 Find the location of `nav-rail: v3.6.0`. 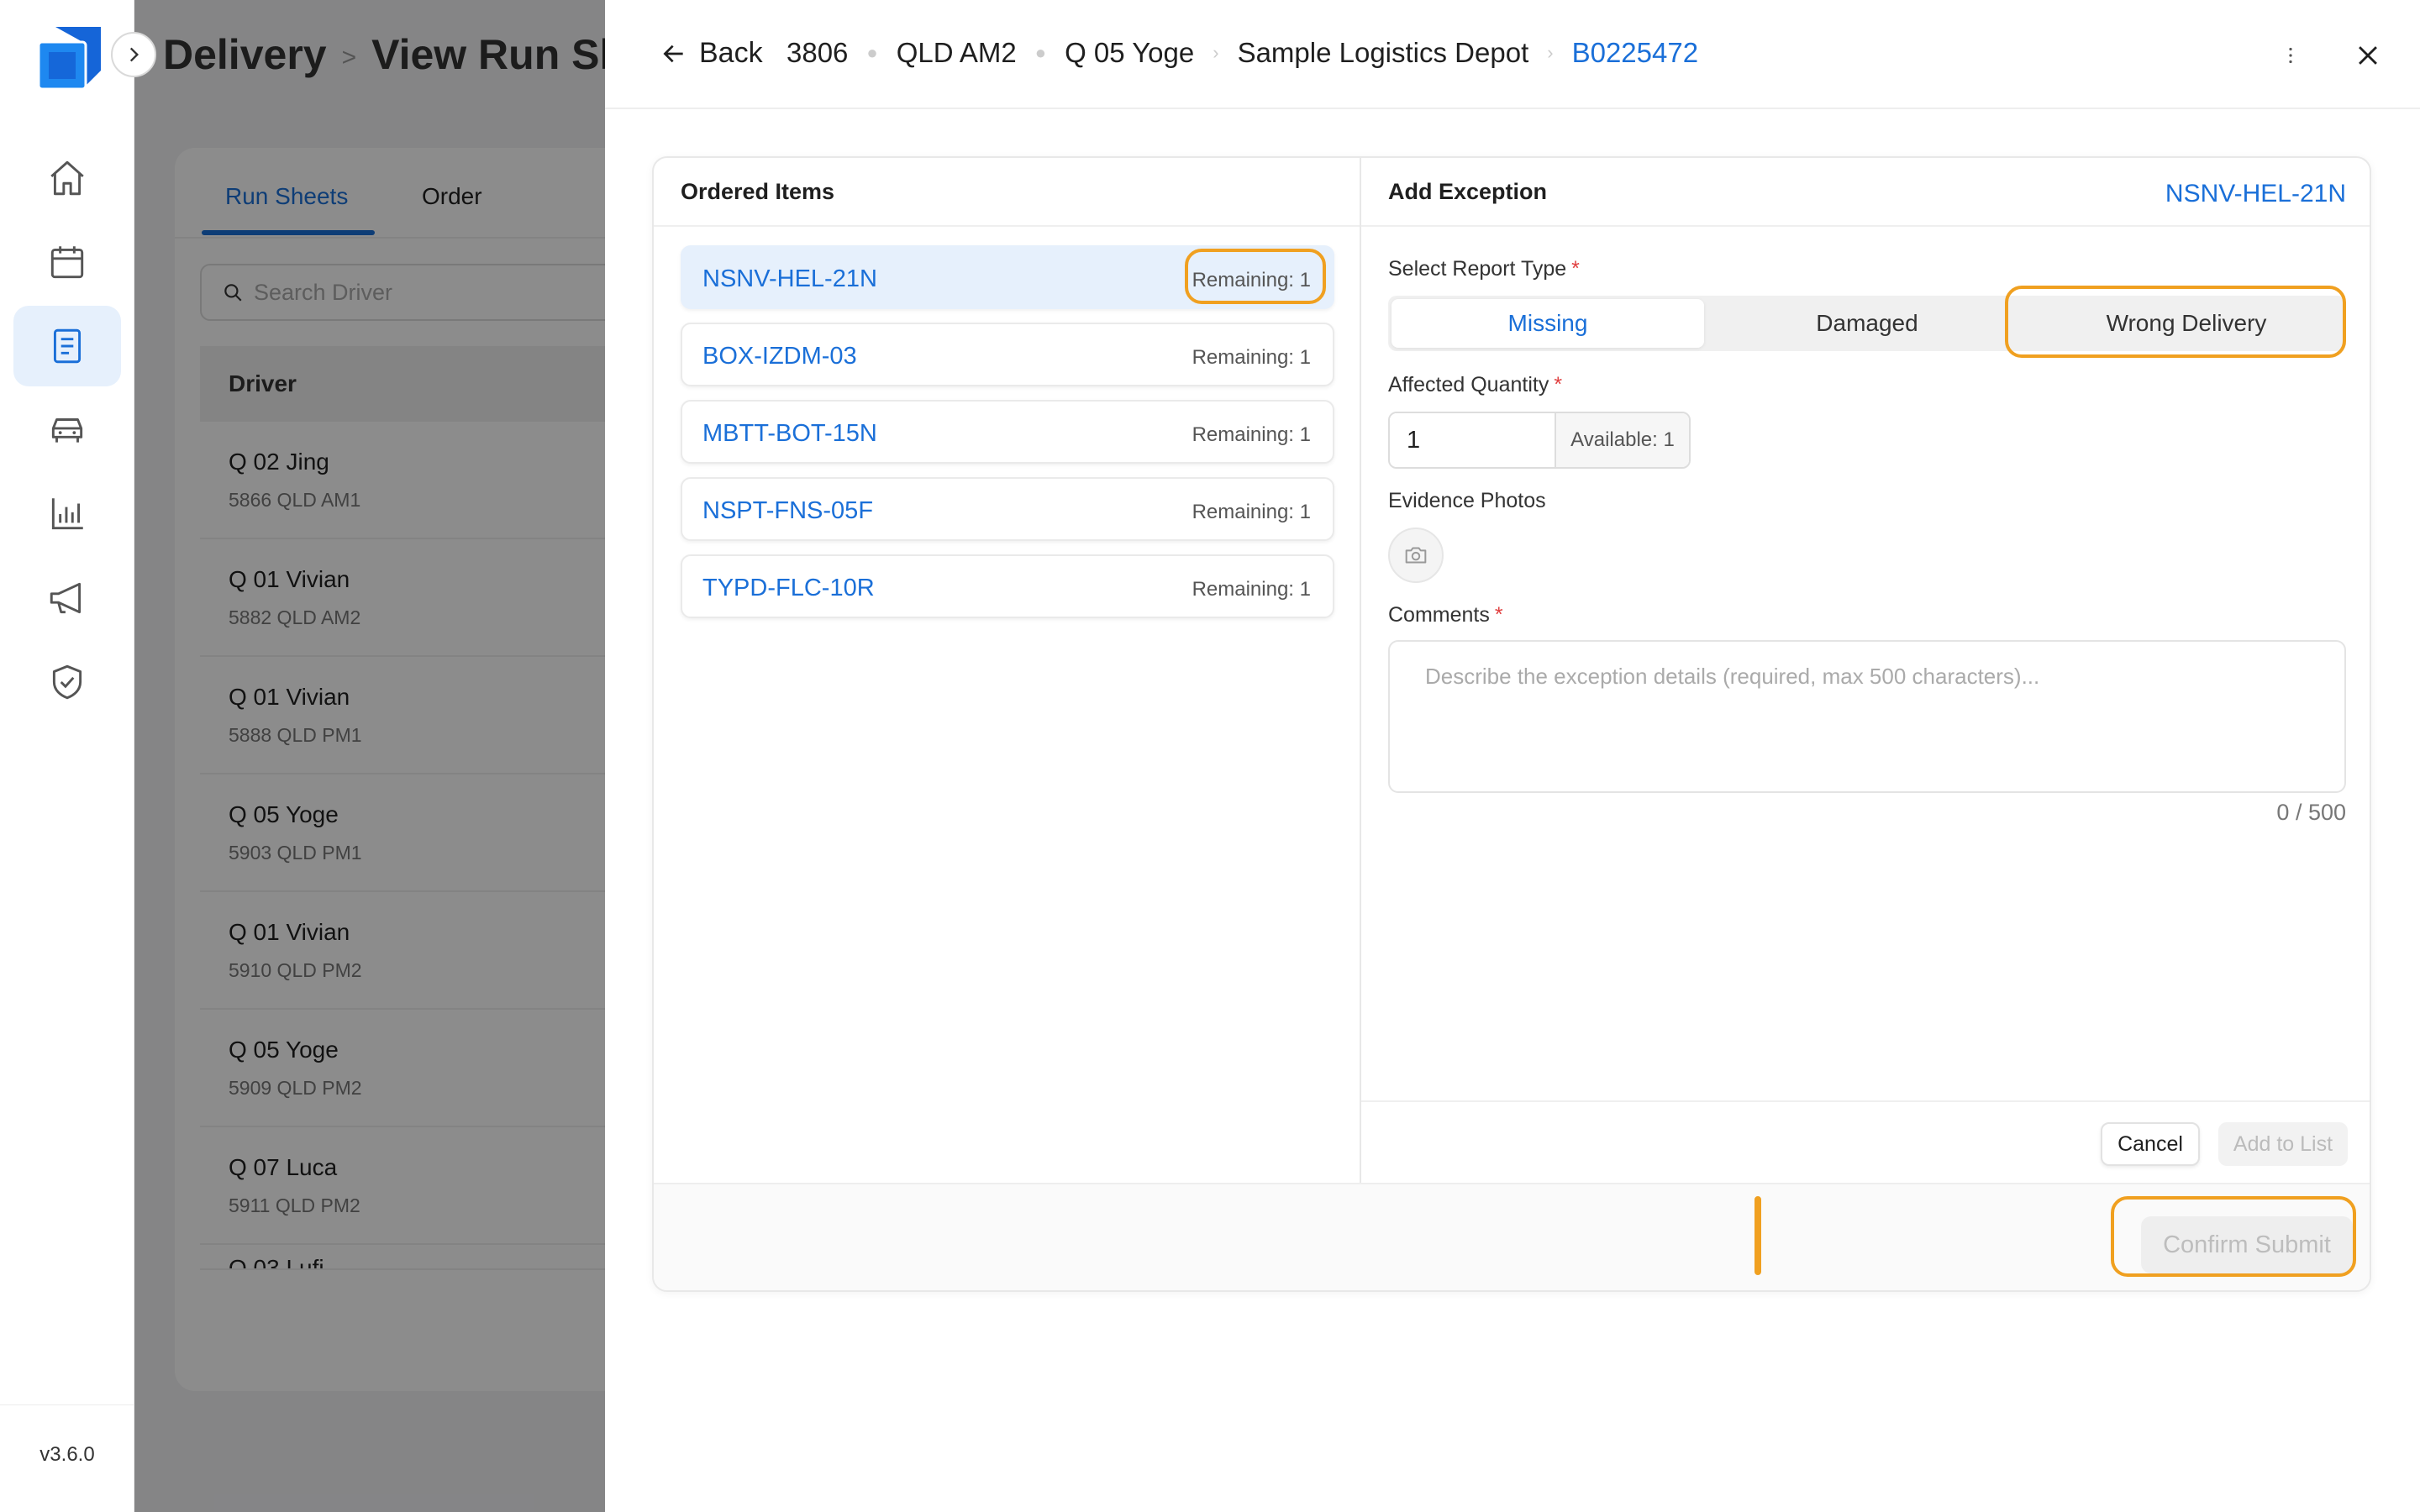

nav-rail: v3.6.0 is located at coordinates (67, 756).